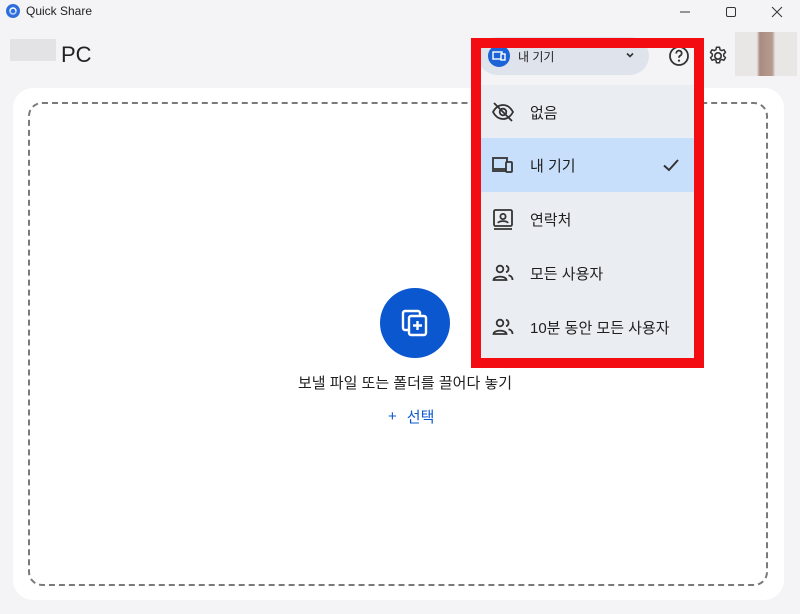  I want to click on chevron-down-icon, so click(630, 55).